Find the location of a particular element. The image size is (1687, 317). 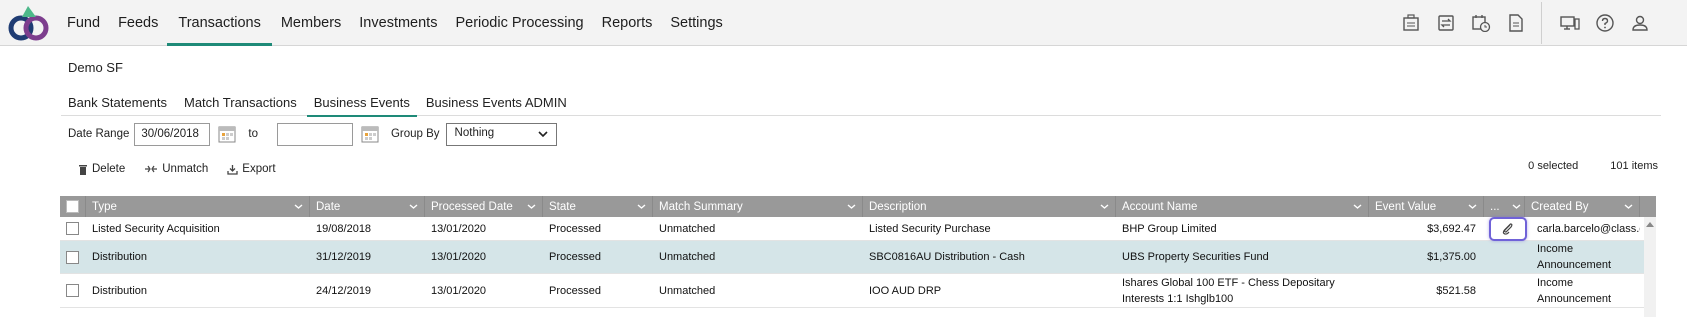

nav-investments: Investments is located at coordinates (398, 23).